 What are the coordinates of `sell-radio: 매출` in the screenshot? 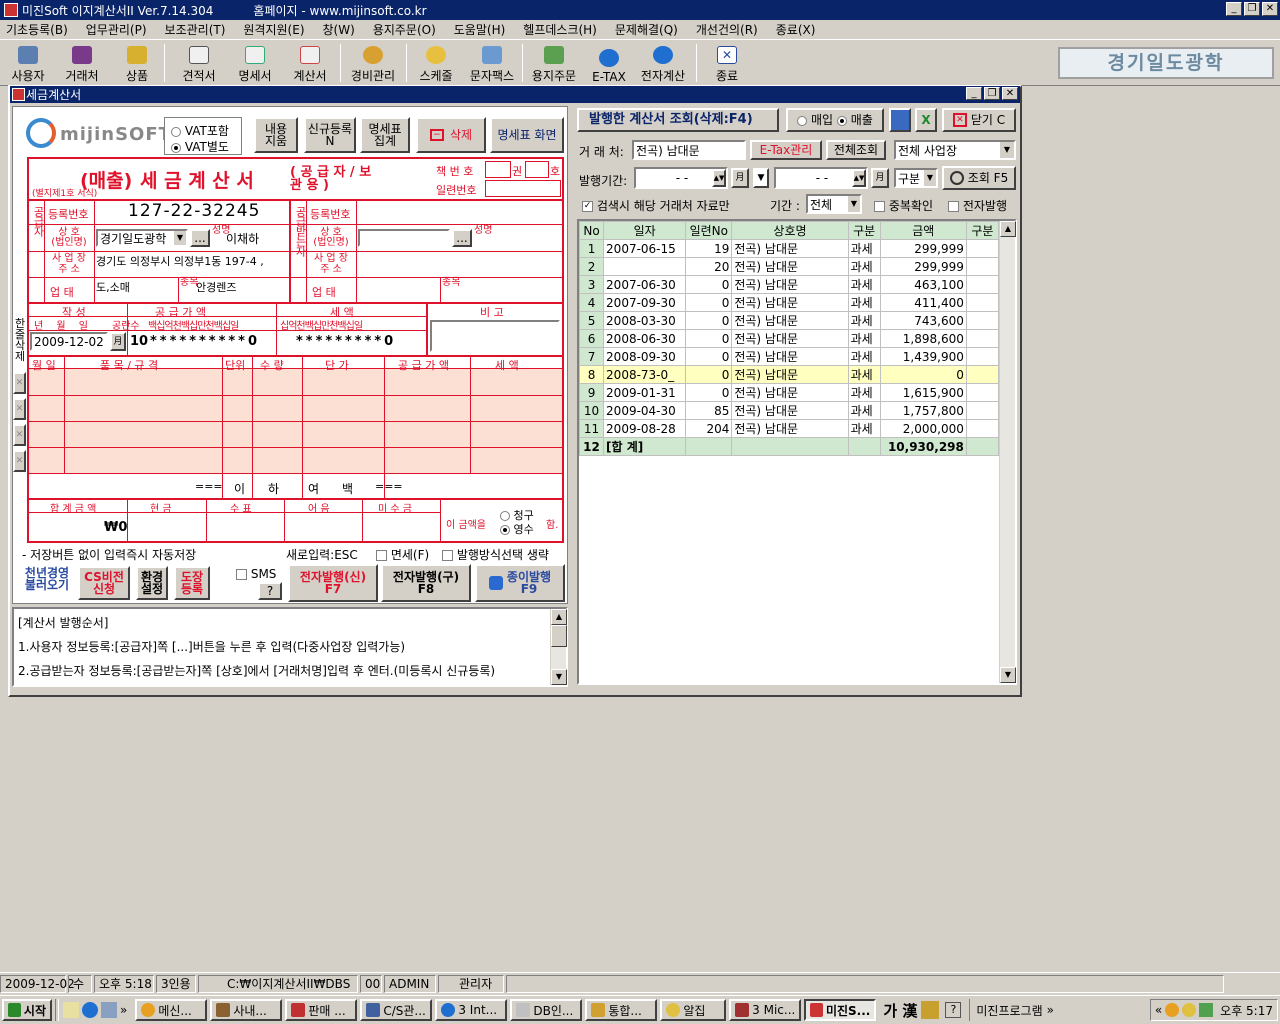 It's located at (854, 120).